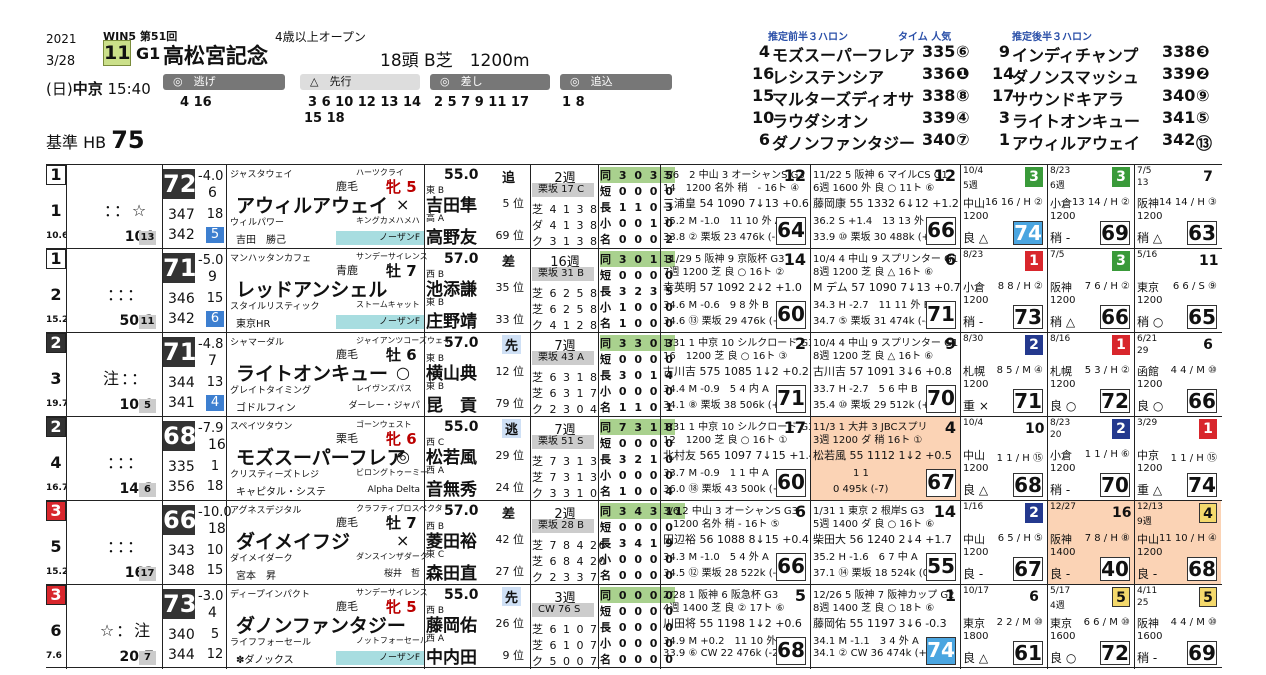  What do you see at coordinates (1115, 653) in the screenshot?
I see `sprint-rating: 72` at bounding box center [1115, 653].